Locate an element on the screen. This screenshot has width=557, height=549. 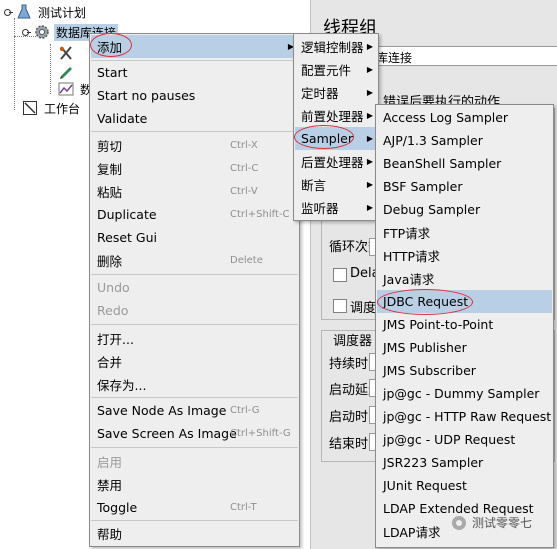
sampler-item-http: HTTP请求 is located at coordinates (464, 255).